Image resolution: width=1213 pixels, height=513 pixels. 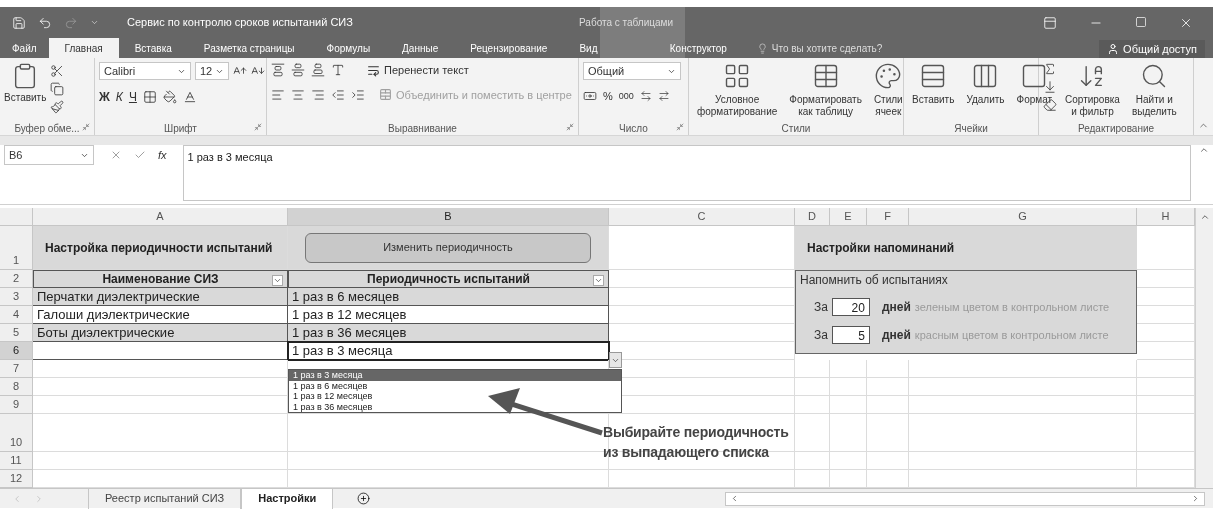 What do you see at coordinates (762, 48) in the screenshot?
I see `lightbulb-icon` at bounding box center [762, 48].